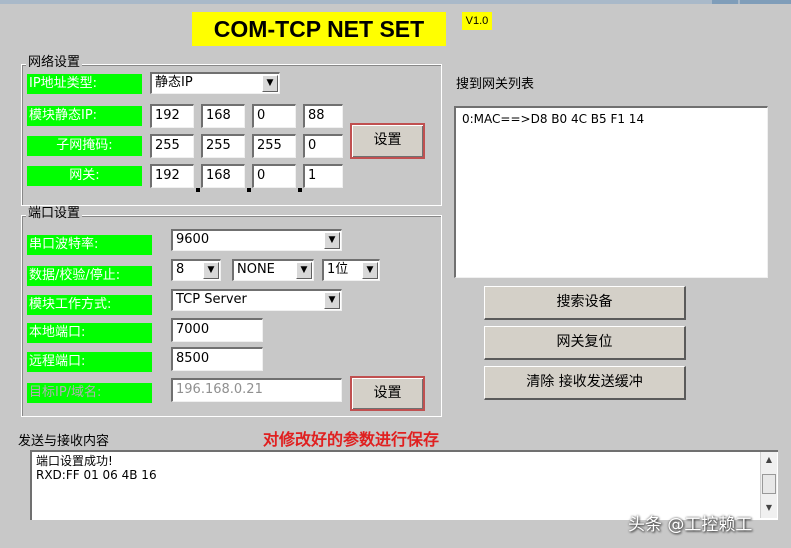  I want to click on search-devices-button: 搜索设备, so click(585, 303).